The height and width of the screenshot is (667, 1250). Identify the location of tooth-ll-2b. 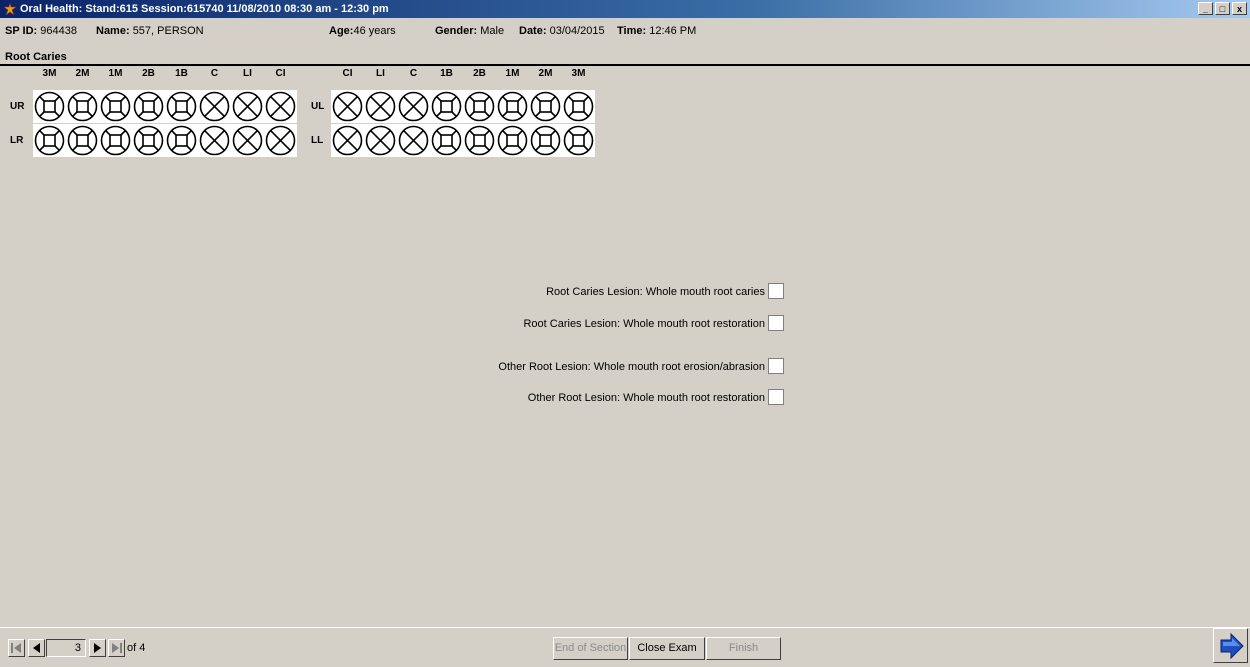
(479, 140).